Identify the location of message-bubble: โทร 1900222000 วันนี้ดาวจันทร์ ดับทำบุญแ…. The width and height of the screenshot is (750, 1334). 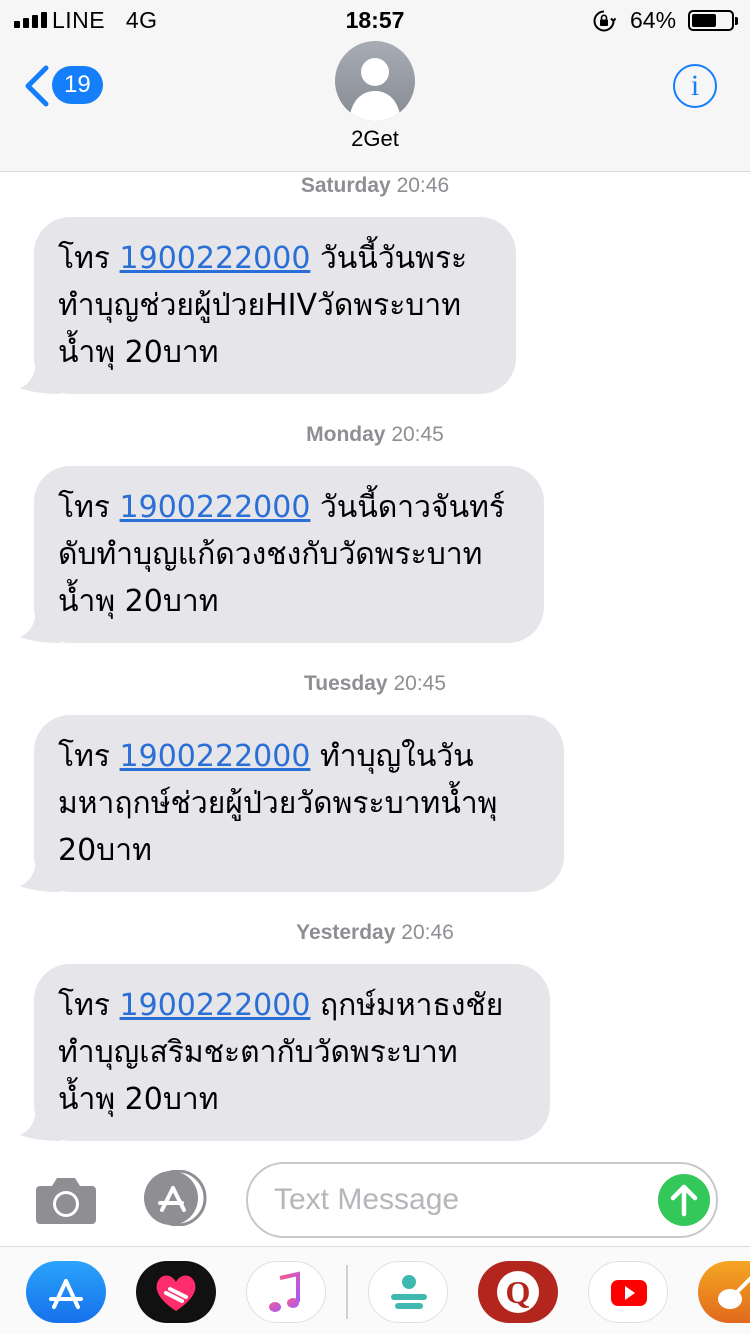
(282, 554).